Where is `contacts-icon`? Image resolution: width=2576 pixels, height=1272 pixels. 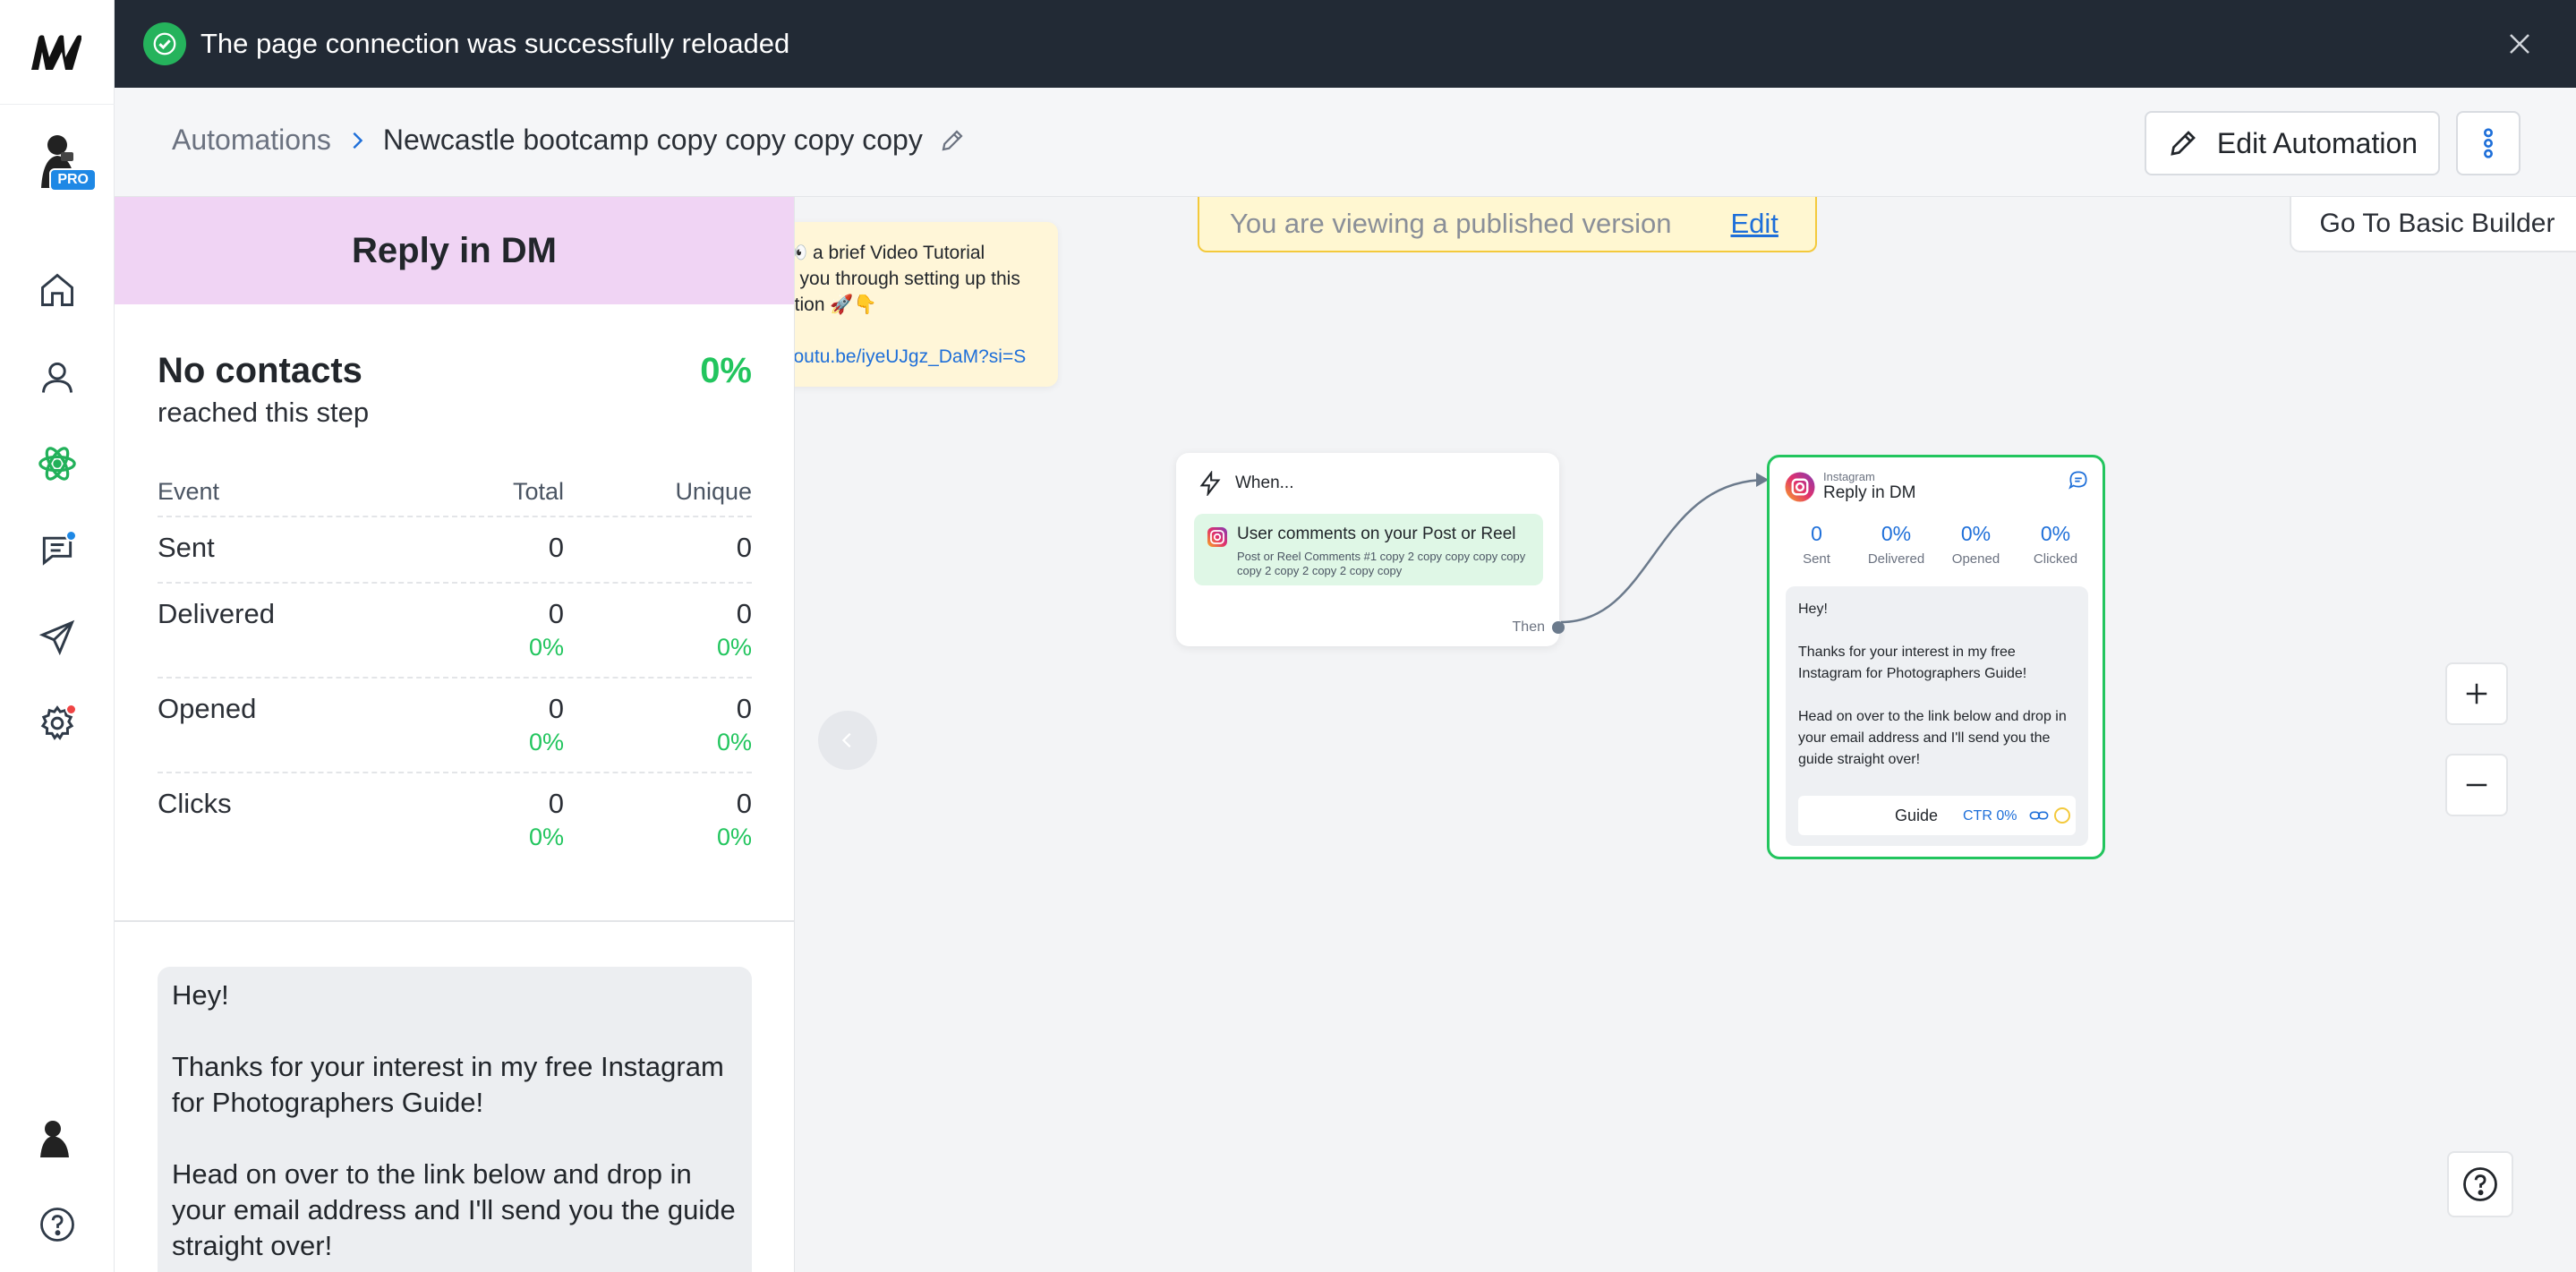
contacts-icon is located at coordinates (57, 377).